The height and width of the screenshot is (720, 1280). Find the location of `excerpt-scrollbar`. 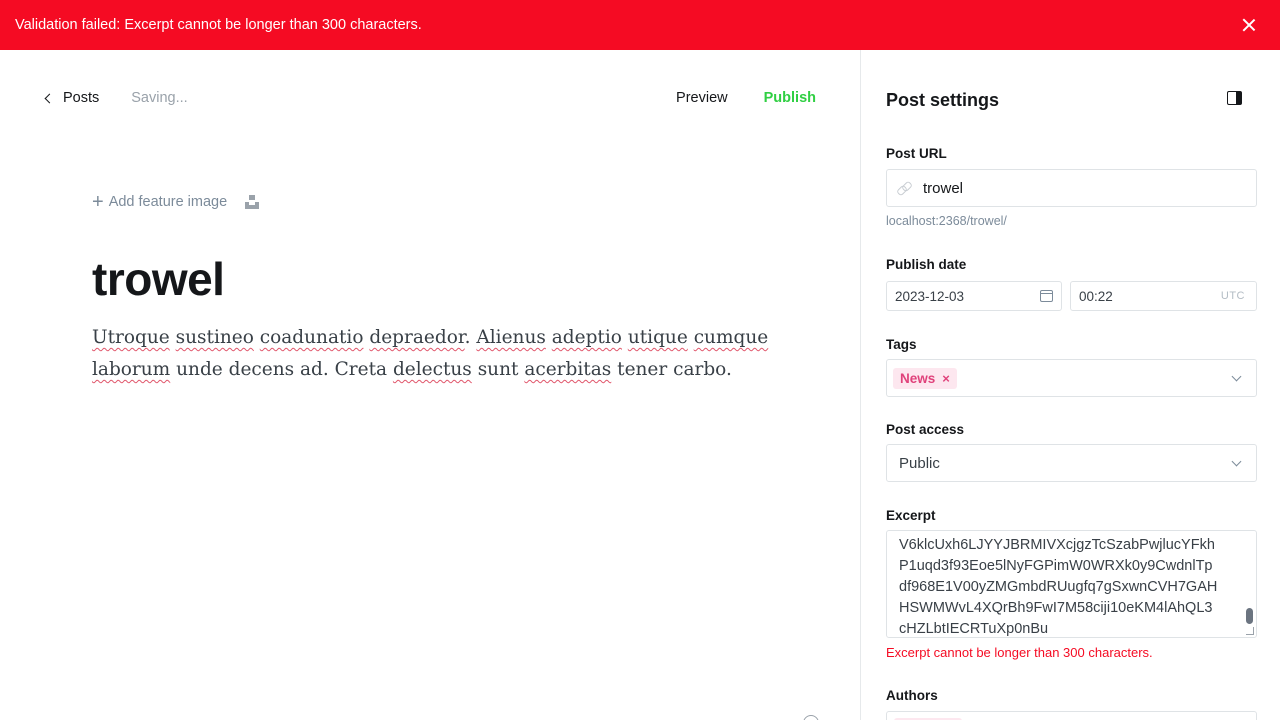

excerpt-scrollbar is located at coordinates (1249, 616).